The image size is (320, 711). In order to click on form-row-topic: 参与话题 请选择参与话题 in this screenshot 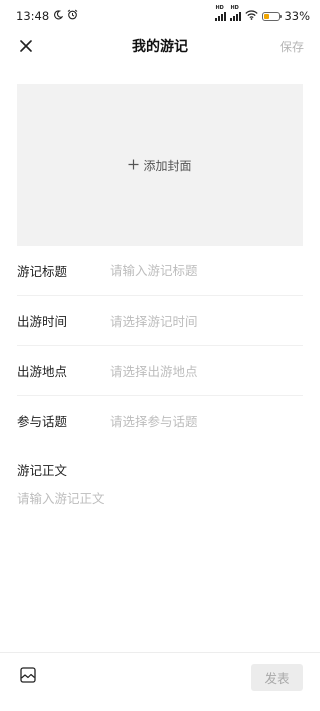, I will do `click(160, 420)`.